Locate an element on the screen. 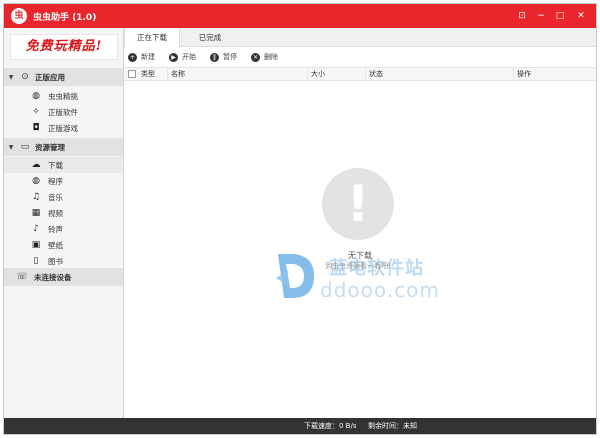 This screenshot has width=600, height=438. close-button: ✕ is located at coordinates (581, 16).